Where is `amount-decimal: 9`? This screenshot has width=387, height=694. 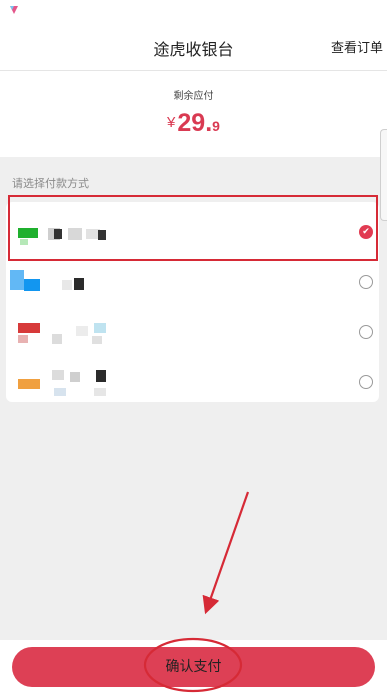
amount-decimal: 9 is located at coordinates (216, 126).